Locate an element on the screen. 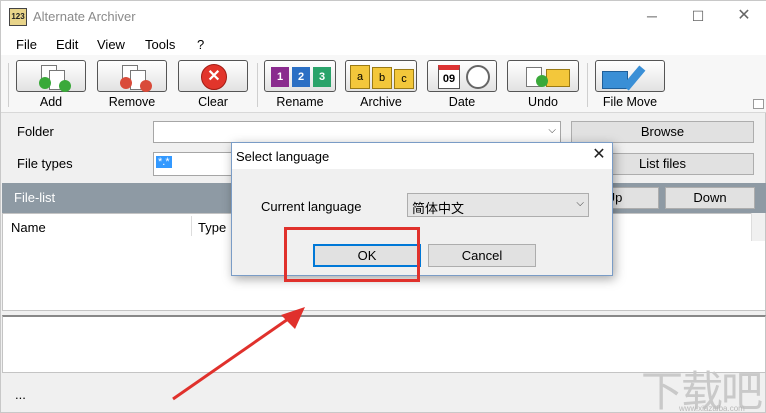 The height and width of the screenshot is (413, 766). watermark-logo: 下载吧 www.xiazaiba.com is located at coordinates (700, 385).